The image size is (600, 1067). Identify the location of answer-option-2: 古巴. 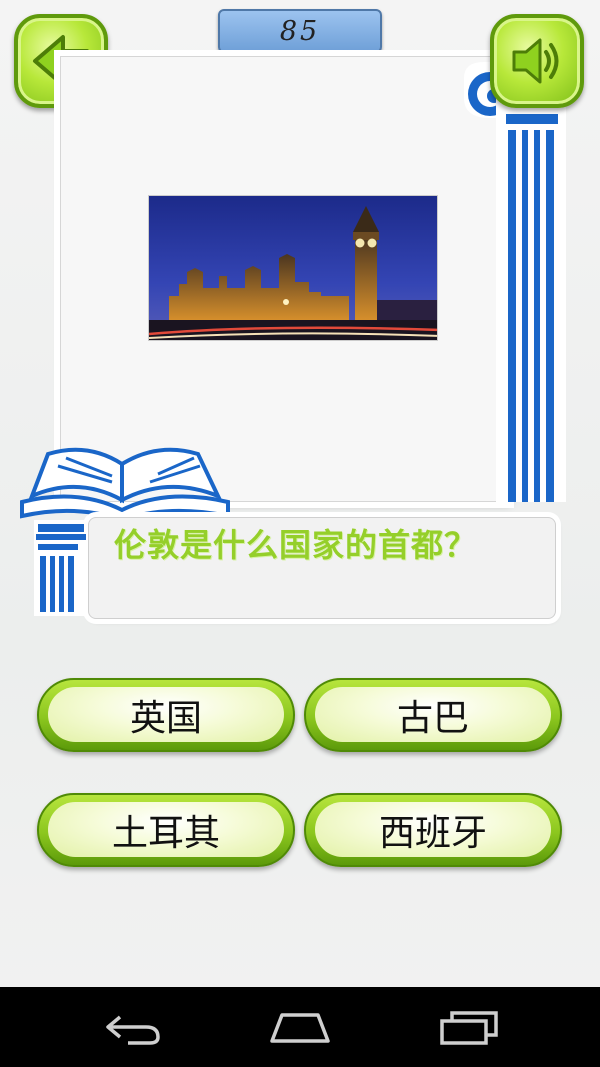
(433, 715).